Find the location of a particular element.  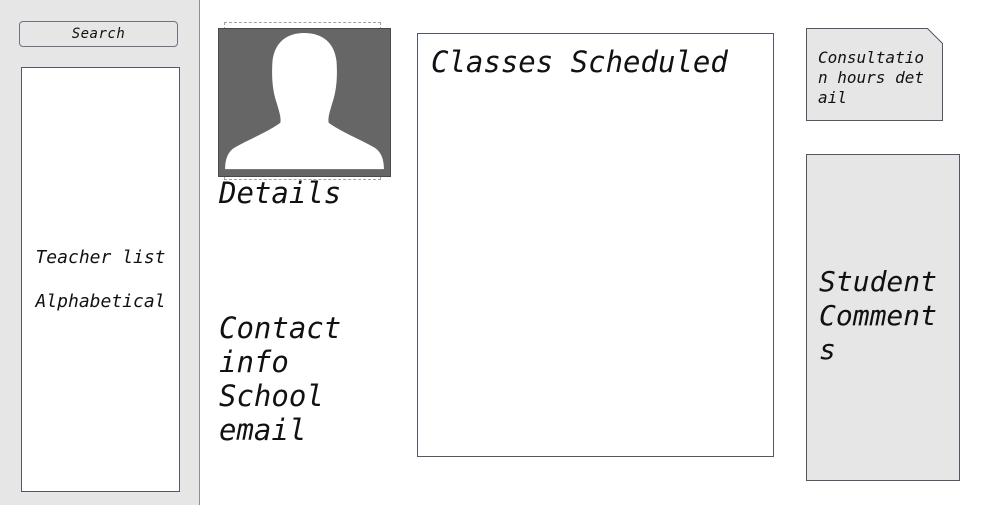

search-button-label: Search is located at coordinates (98, 34).